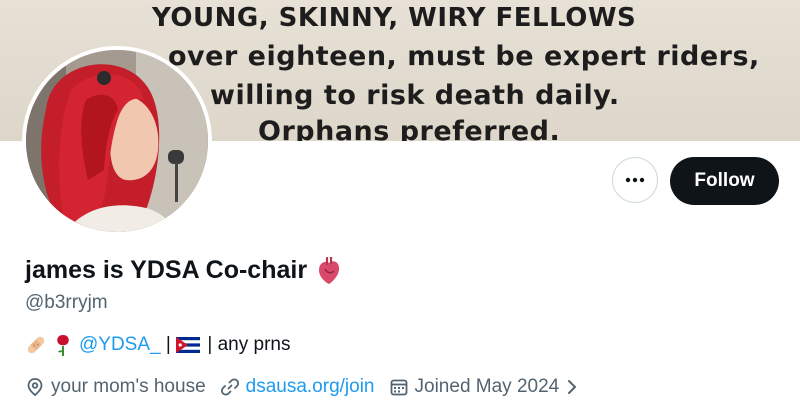 This screenshot has height=408, width=800. I want to click on calendar-icon, so click(398, 387).